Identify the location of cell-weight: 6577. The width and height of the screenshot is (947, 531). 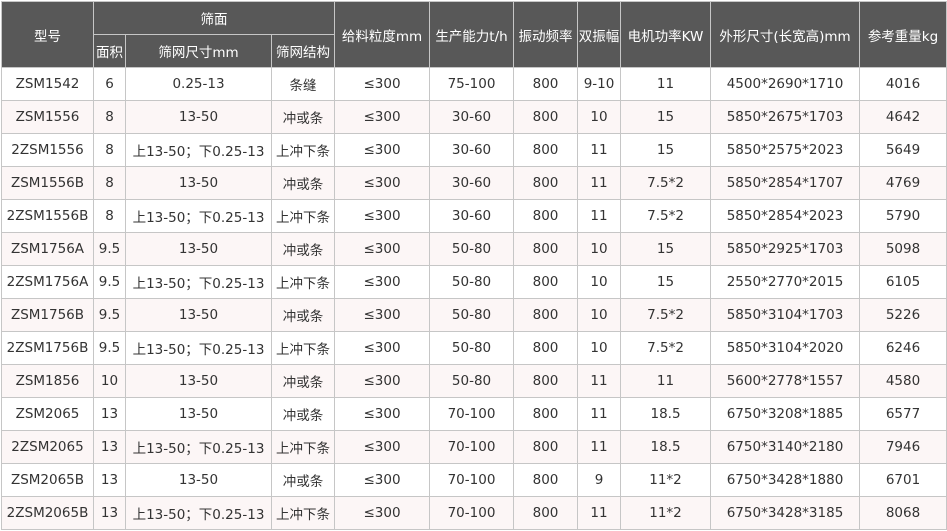
(903, 414).